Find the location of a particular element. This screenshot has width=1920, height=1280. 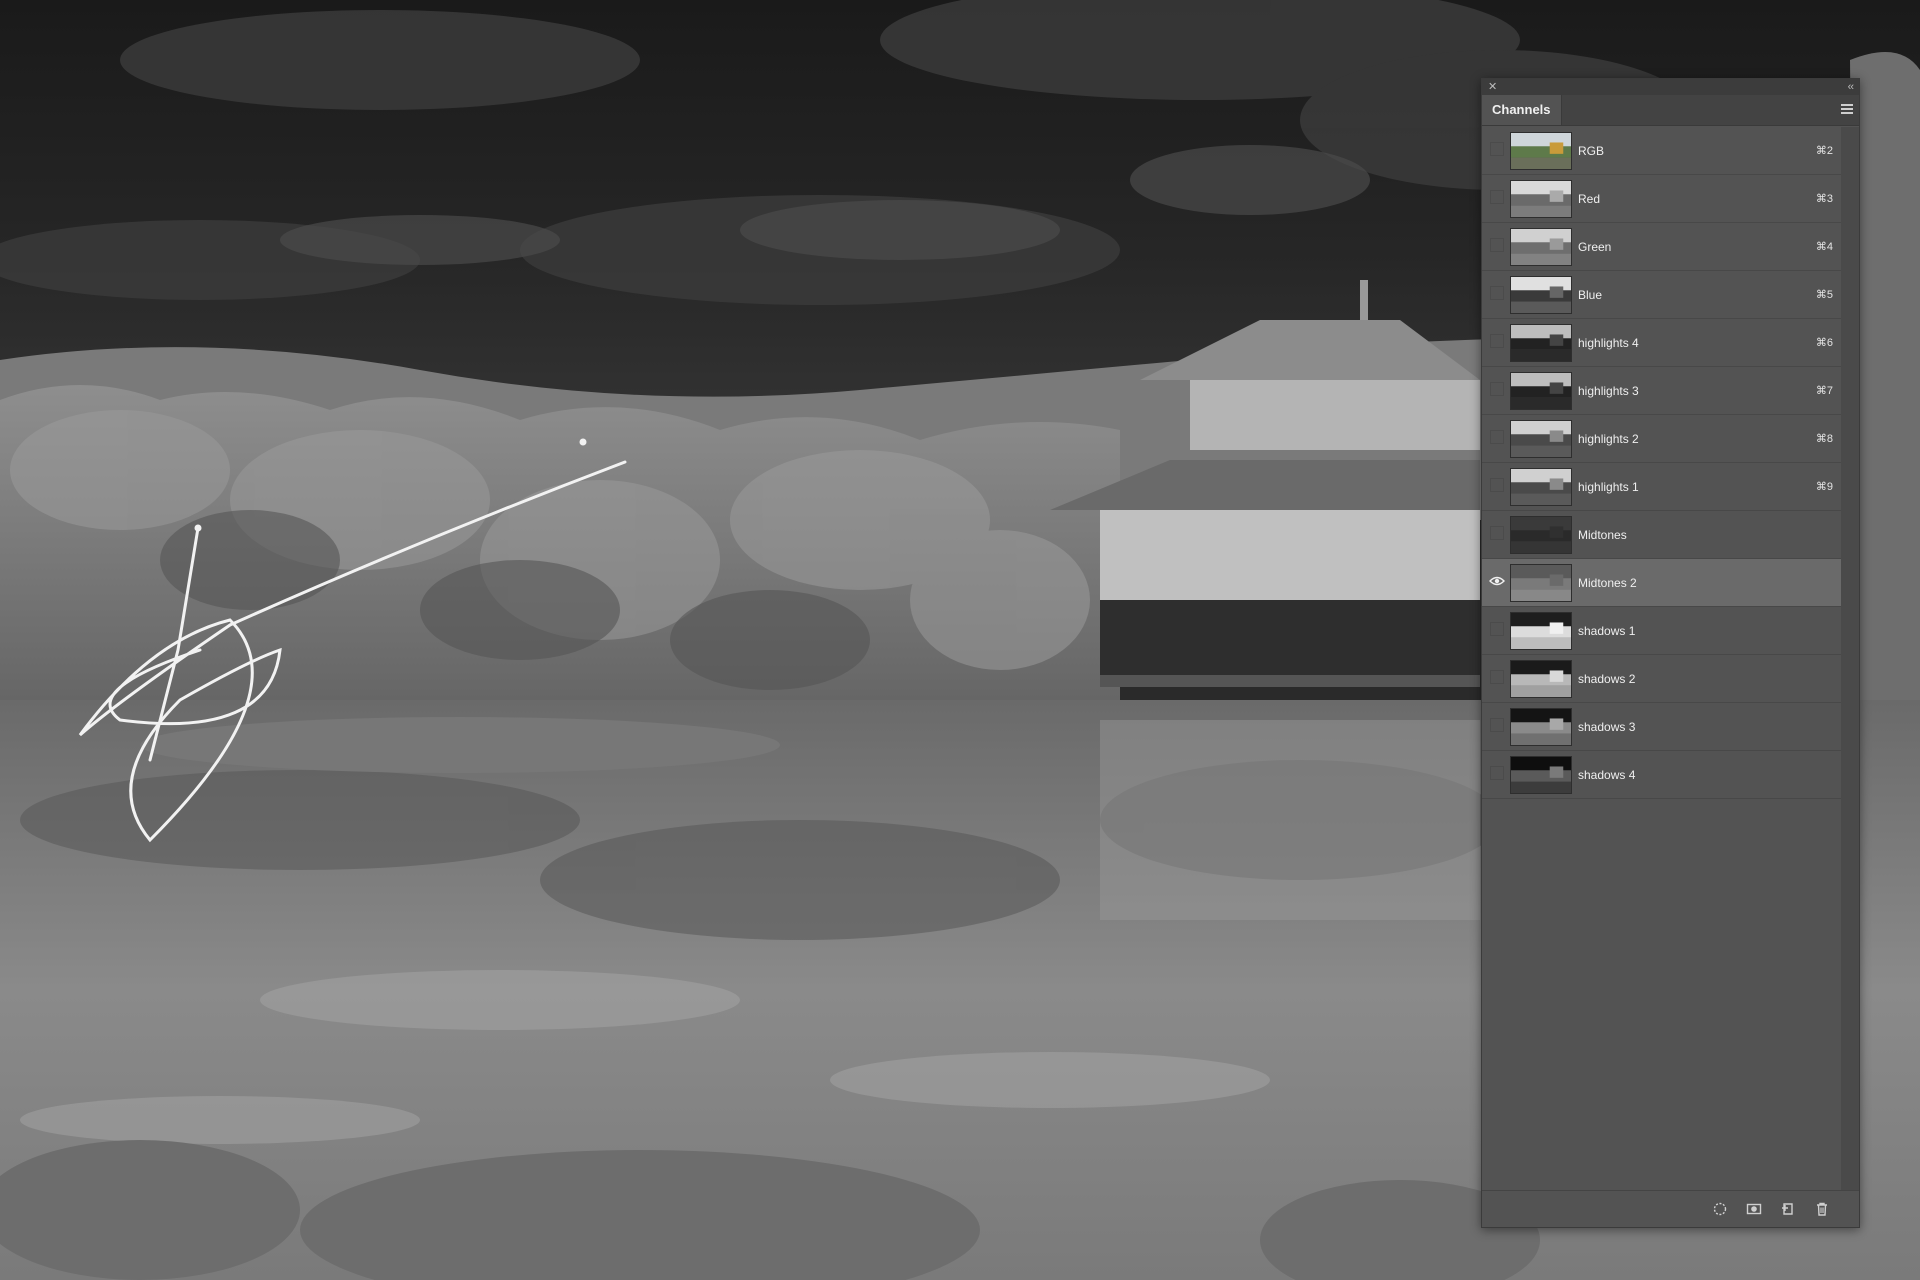

channel-shortcut: ⌘9 is located at coordinates (1824, 487).